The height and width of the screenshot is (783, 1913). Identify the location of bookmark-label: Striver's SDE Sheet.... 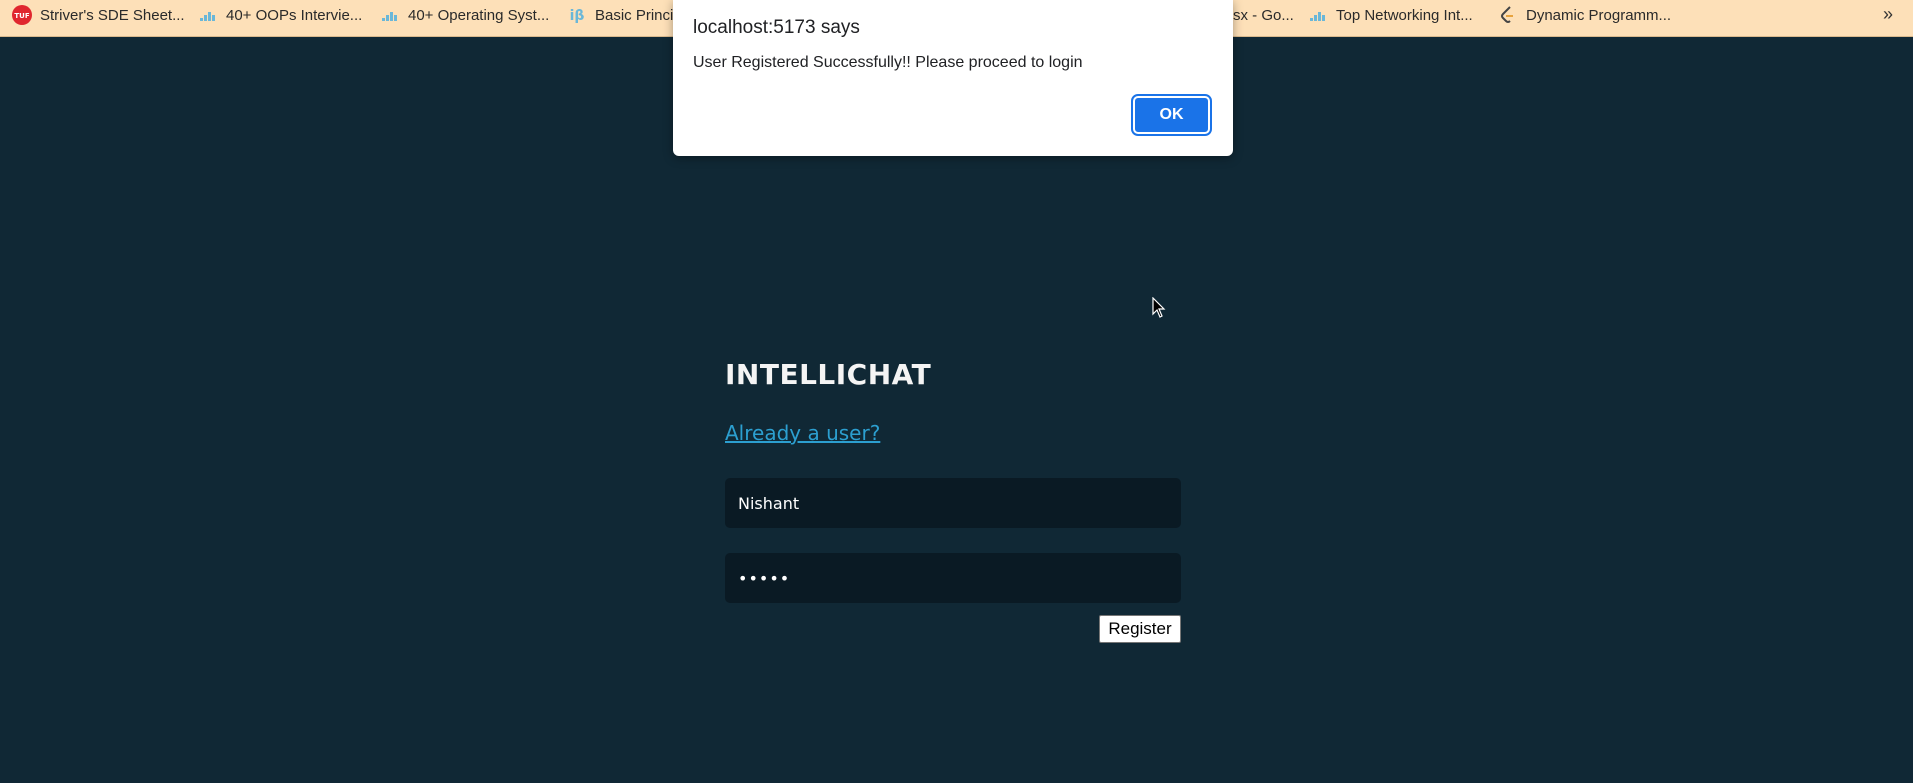
(112, 15).